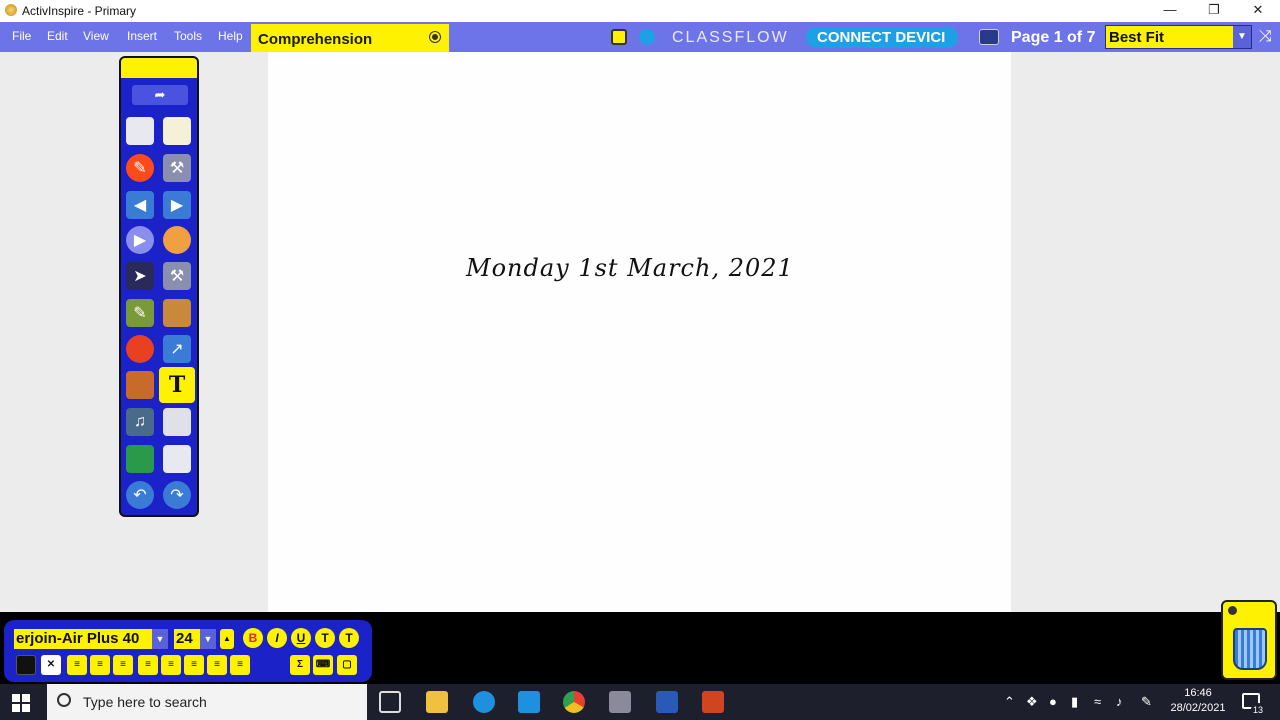 Image resolution: width=1280 pixels, height=720 pixels. I want to click on close-icon: ✕, so click(1258, 11).